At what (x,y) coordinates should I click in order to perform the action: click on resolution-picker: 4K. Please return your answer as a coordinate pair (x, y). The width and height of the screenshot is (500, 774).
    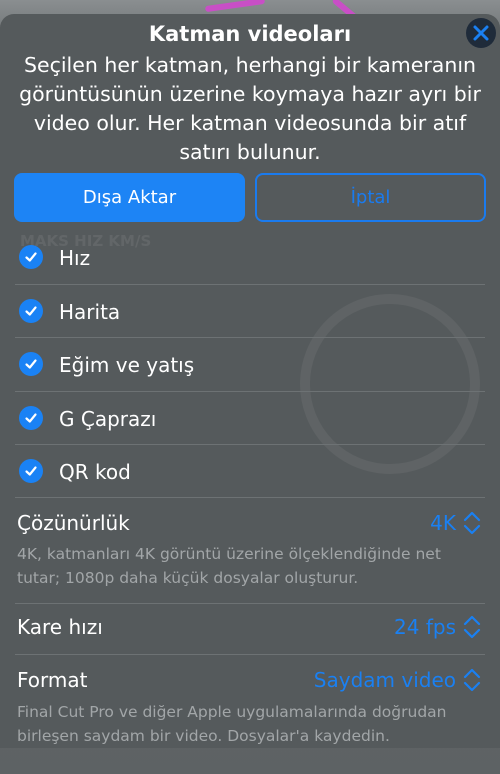
    Looking at the image, I should click on (443, 523).